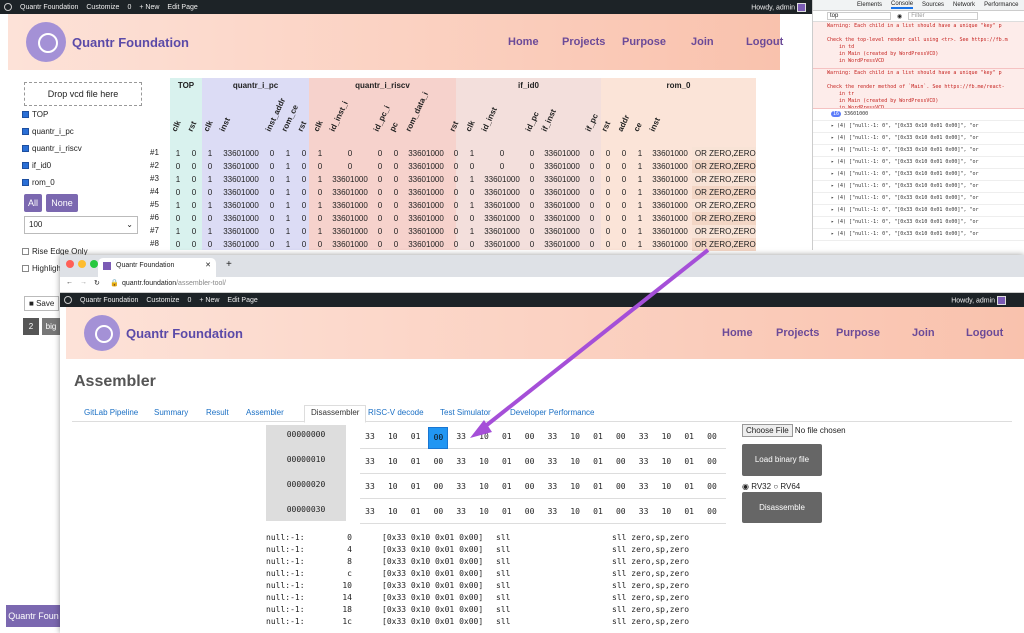 The height and width of the screenshot is (633, 1024). What do you see at coordinates (593, 341) in the screenshot?
I see `arrow-line` at bounding box center [593, 341].